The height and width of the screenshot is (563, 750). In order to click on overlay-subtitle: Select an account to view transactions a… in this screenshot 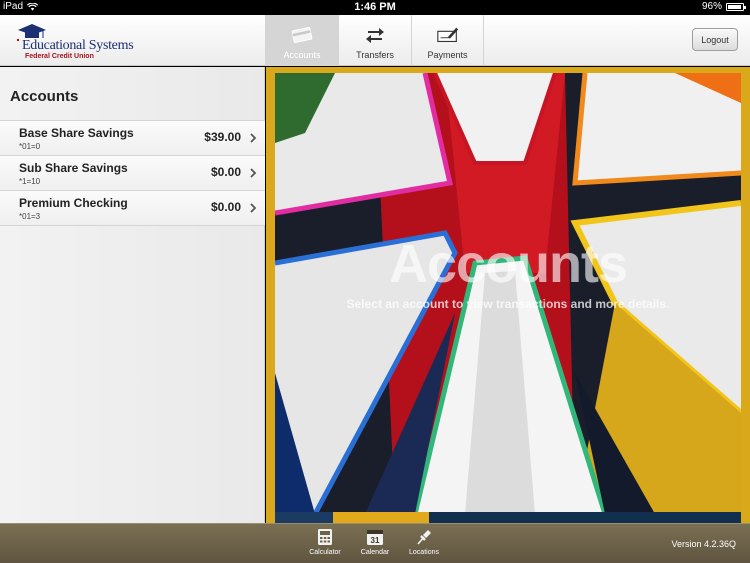, I will do `click(508, 304)`.